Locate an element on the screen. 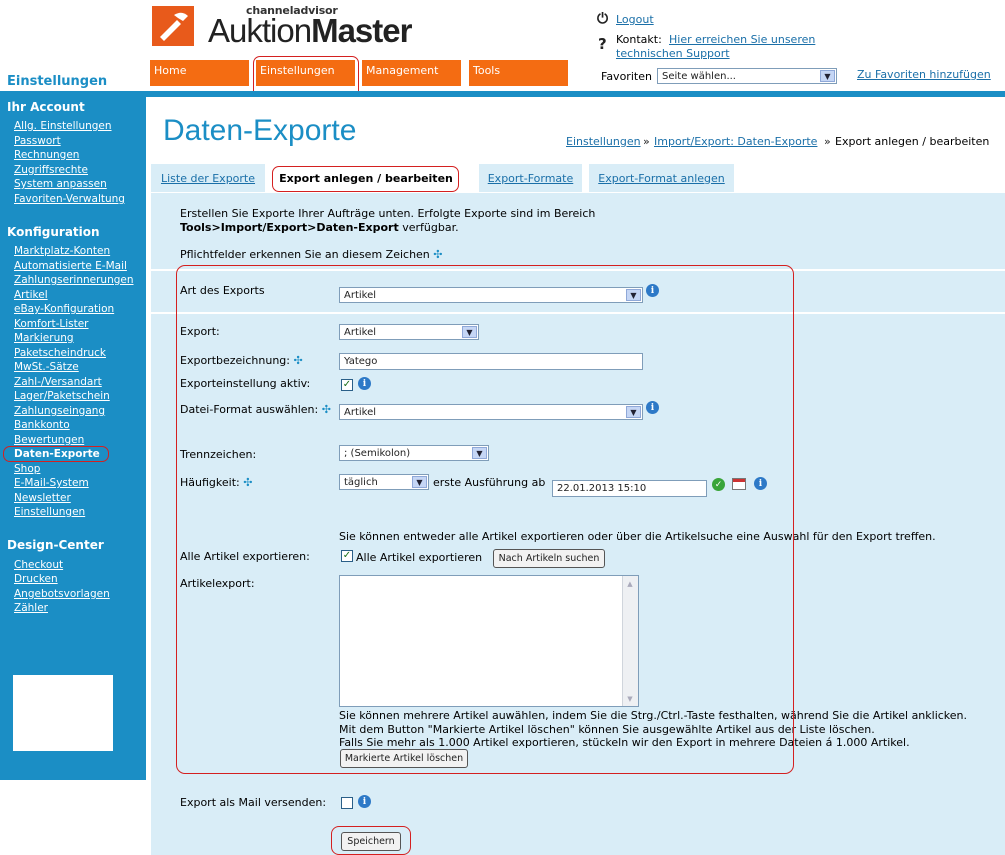 This screenshot has height=855, width=1005. required-mark-icon: ✣ is located at coordinates (438, 254).